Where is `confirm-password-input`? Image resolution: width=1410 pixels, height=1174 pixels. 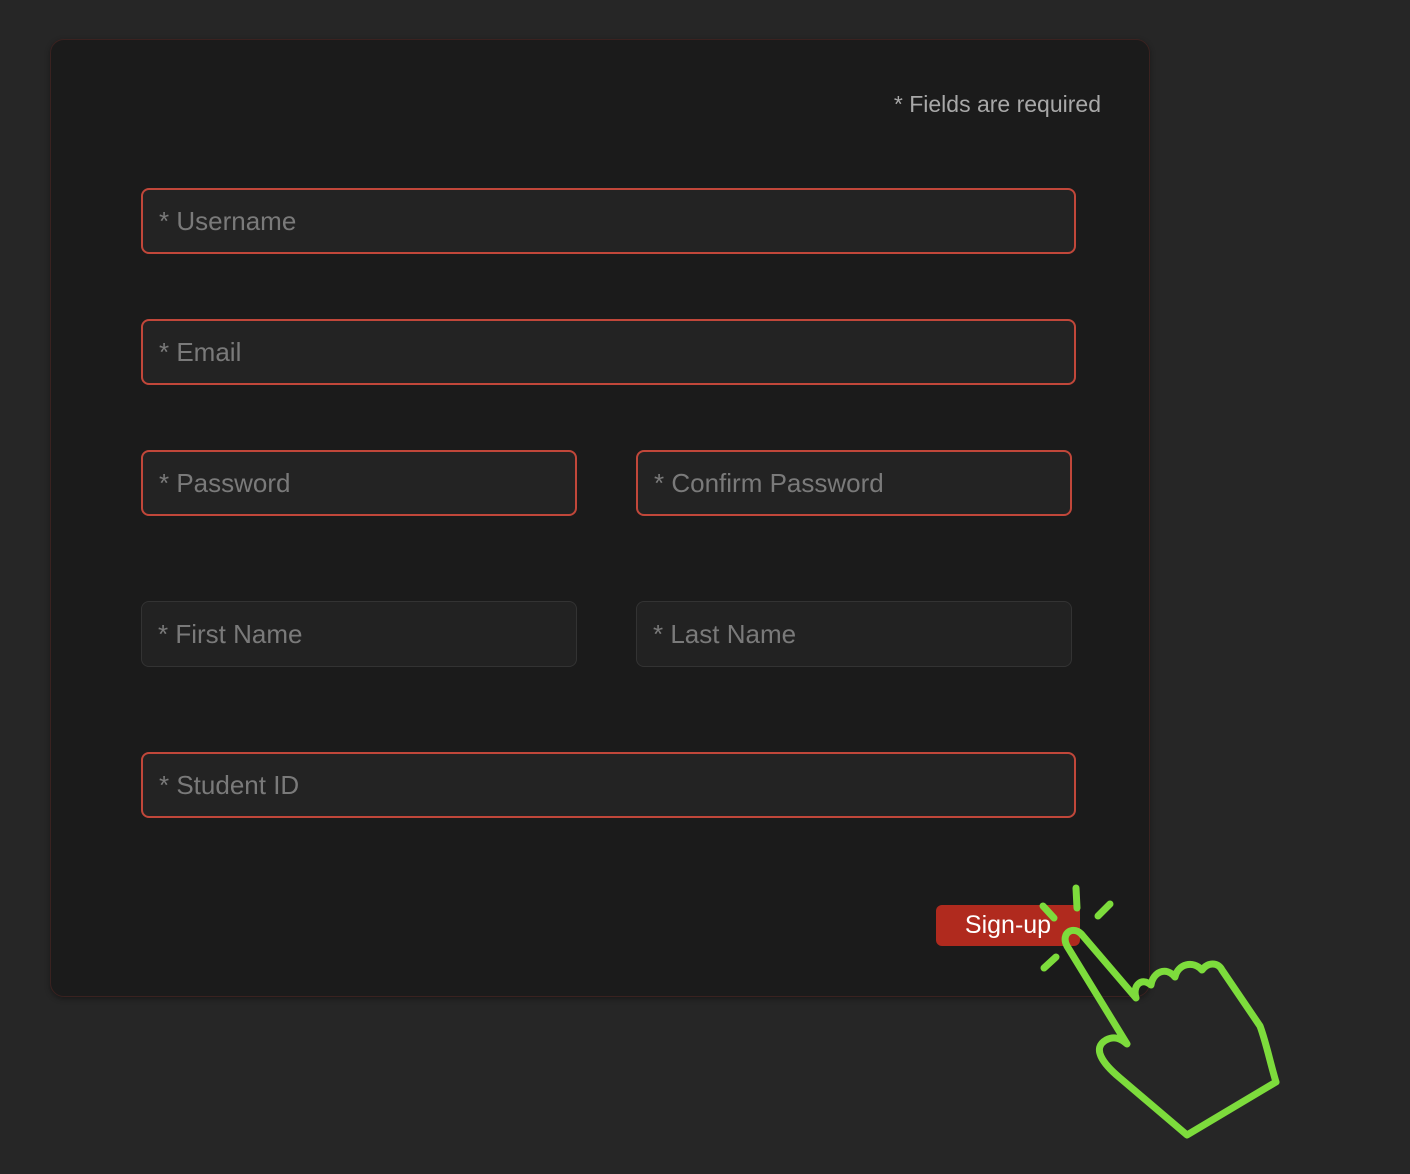 confirm-password-input is located at coordinates (854, 483).